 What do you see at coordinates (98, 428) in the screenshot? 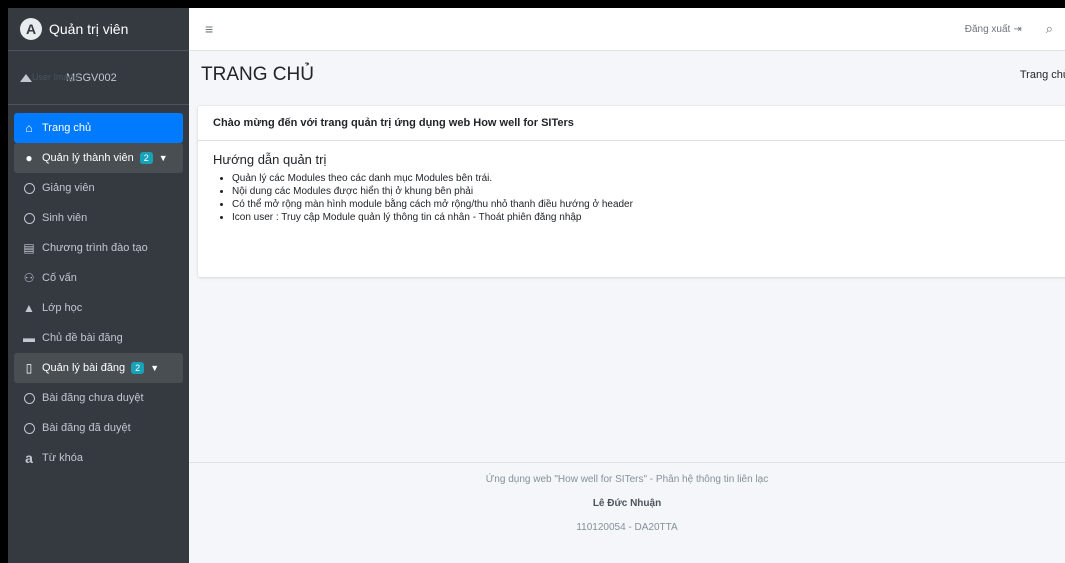
I see `sidebar-item-approved-posts: Bài đăng đã duyệt` at bounding box center [98, 428].